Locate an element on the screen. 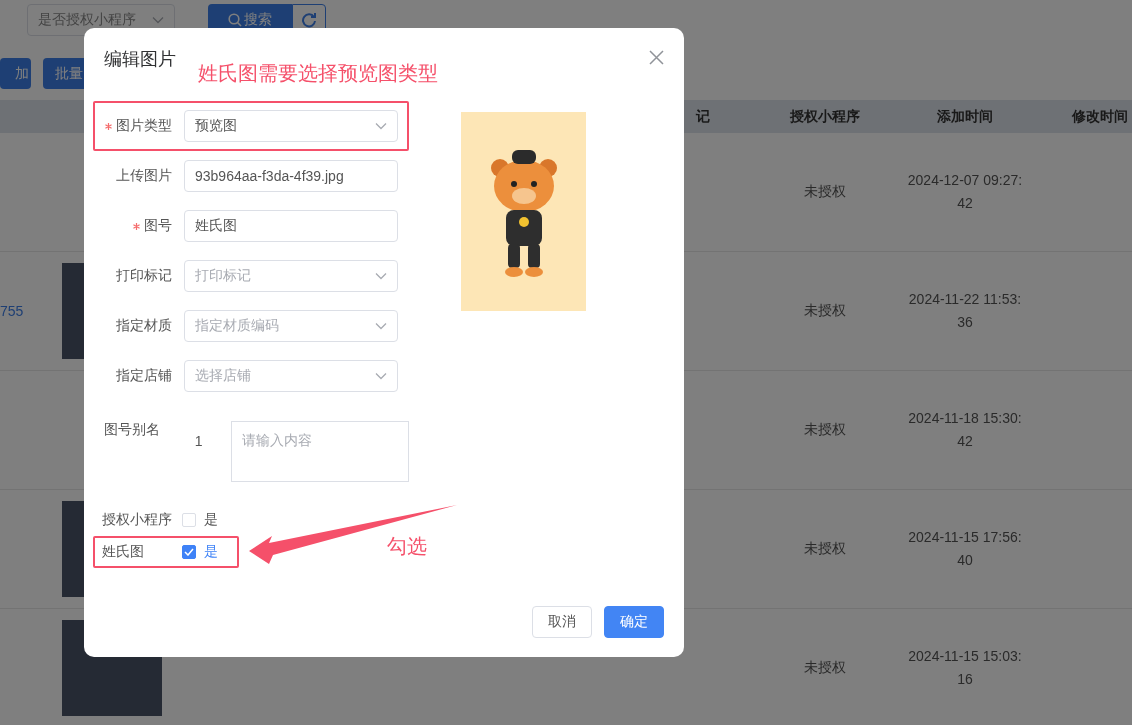 This screenshot has height=725, width=1132. column-header: 授权小程序 is located at coordinates (825, 116).